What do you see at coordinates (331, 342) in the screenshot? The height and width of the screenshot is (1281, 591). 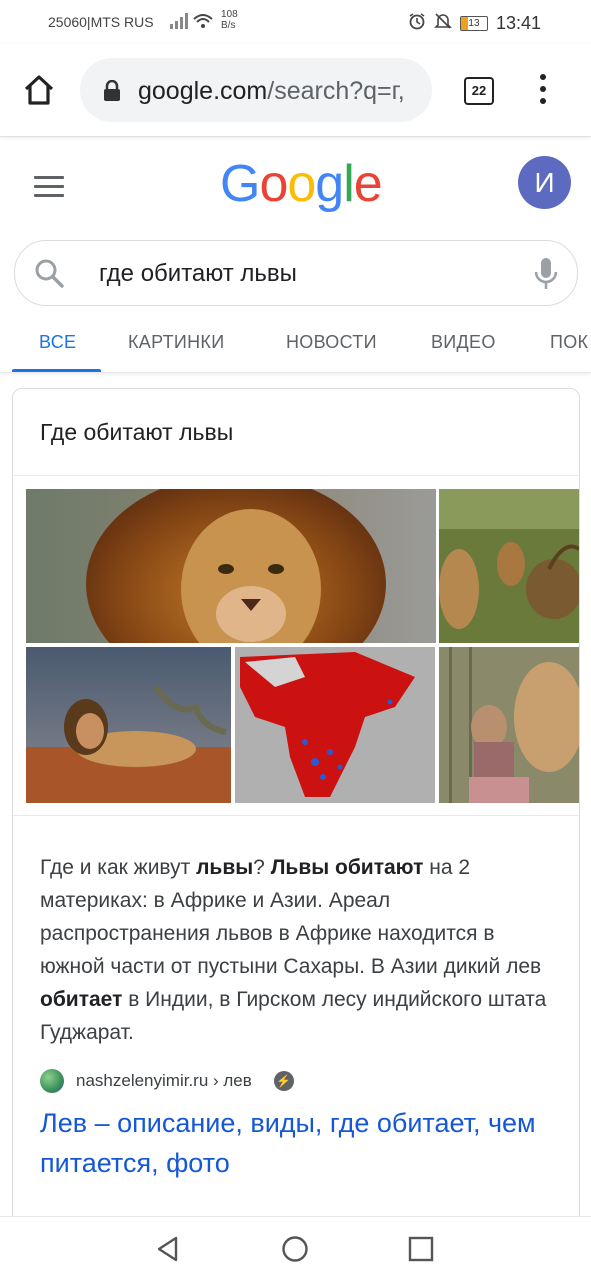 I see `tab-news: НОВОСТИ` at bounding box center [331, 342].